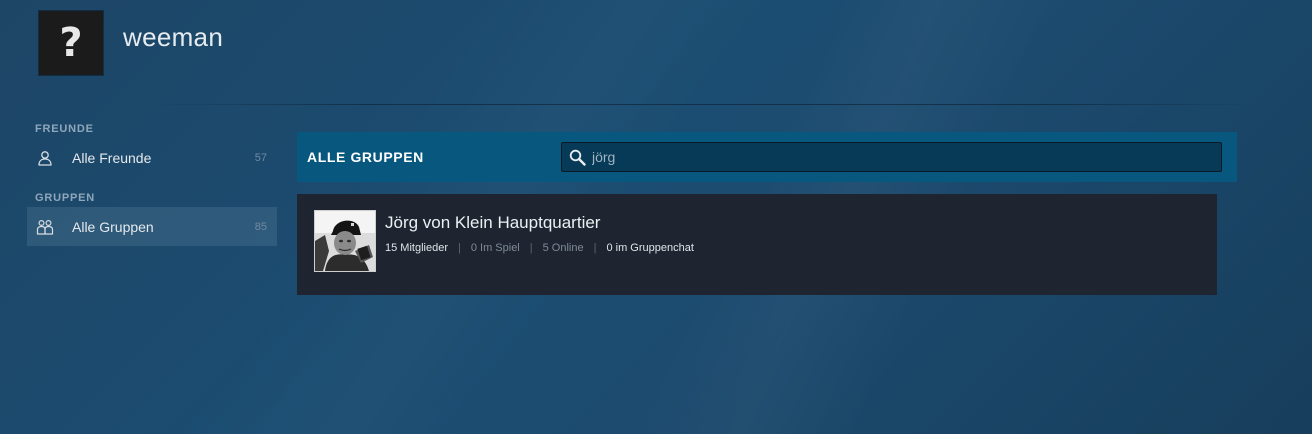  Describe the element at coordinates (492, 223) in the screenshot. I see `group-name: Jörg von Klein Hauptquartier` at that location.